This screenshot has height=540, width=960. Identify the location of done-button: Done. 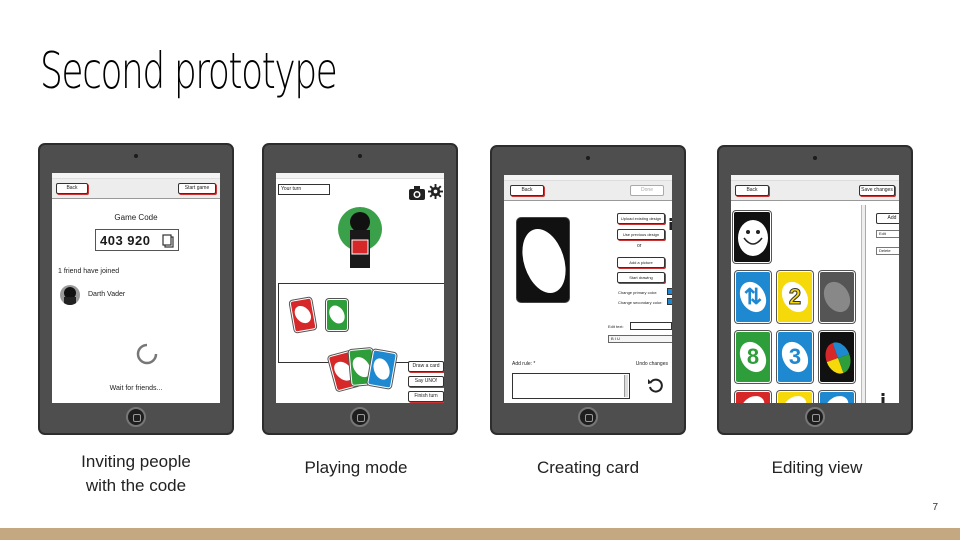
(647, 190).